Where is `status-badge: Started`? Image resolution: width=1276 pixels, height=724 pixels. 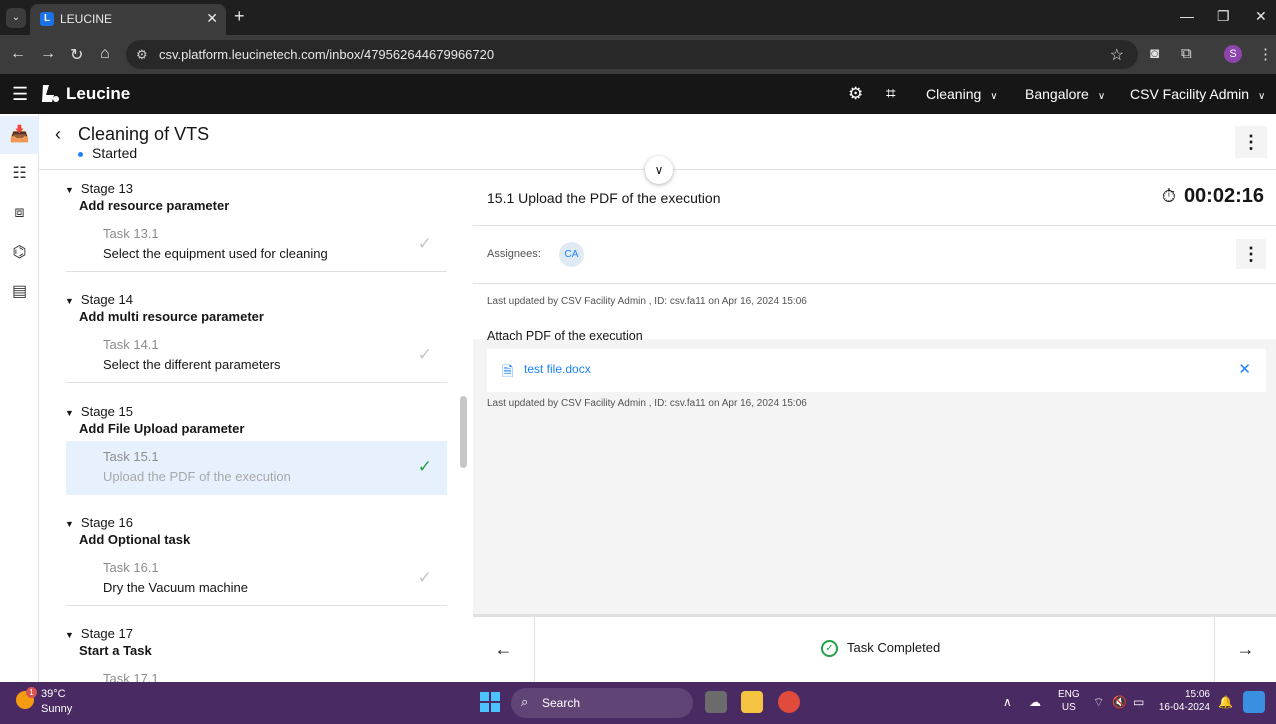
status-badge: Started is located at coordinates (107, 153).